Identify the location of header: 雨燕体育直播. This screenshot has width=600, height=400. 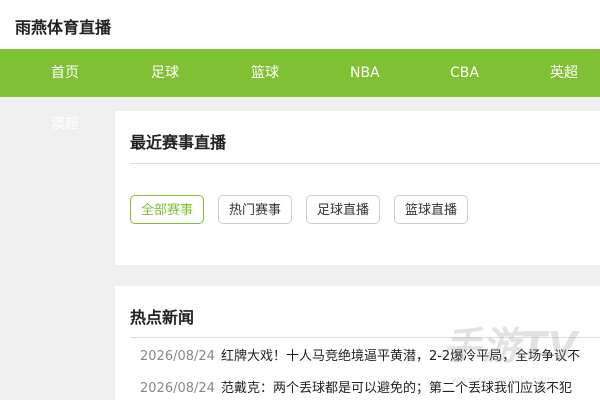
(300, 24).